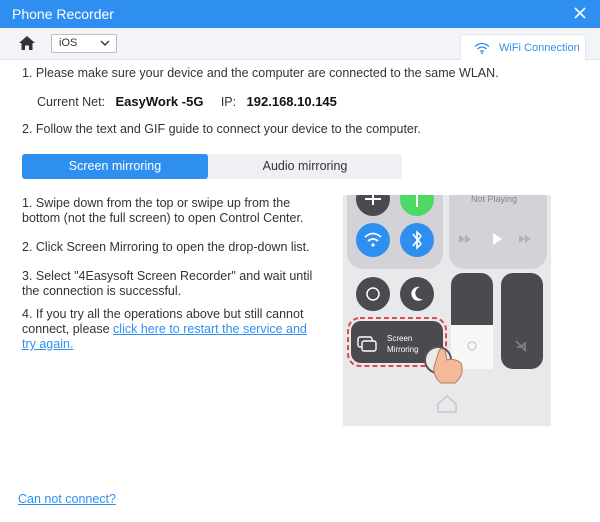 The height and width of the screenshot is (522, 600). I want to click on rotation-lock-icon, so click(373, 294).